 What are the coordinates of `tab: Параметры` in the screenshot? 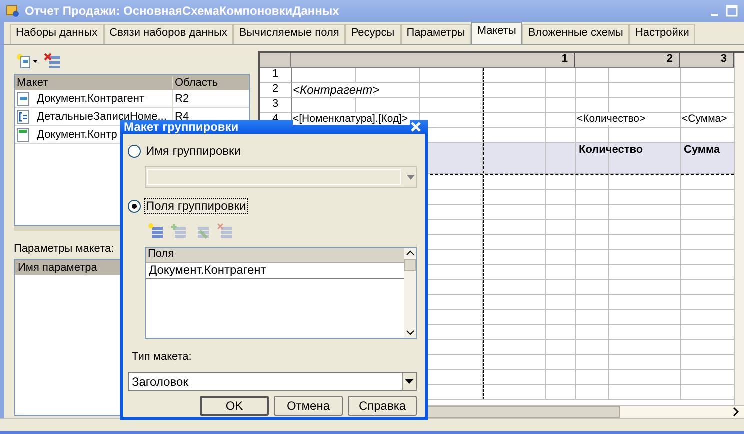 It's located at (436, 34).